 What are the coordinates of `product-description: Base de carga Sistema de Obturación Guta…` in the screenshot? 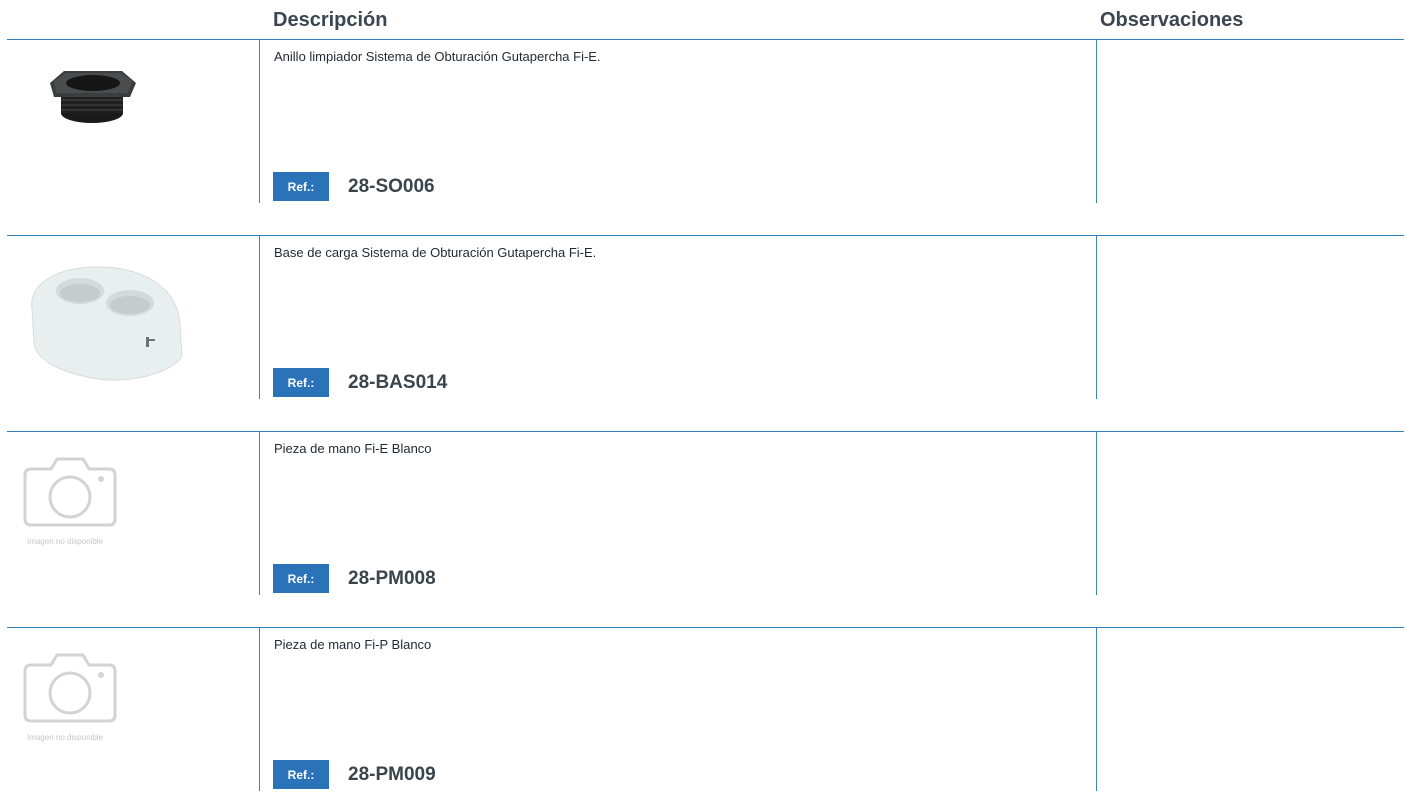 It's located at (435, 252).